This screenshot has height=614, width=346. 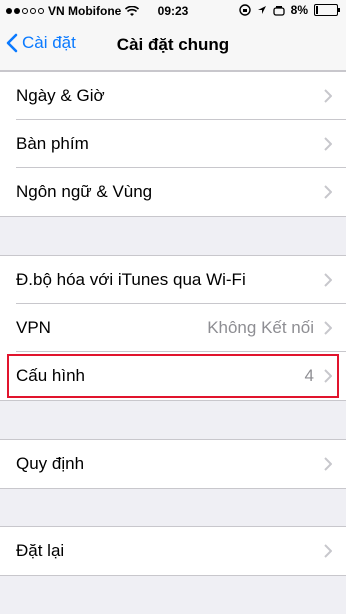 I want to click on row-date-time: Ngày & Giờ, so click(x=173, y=96).